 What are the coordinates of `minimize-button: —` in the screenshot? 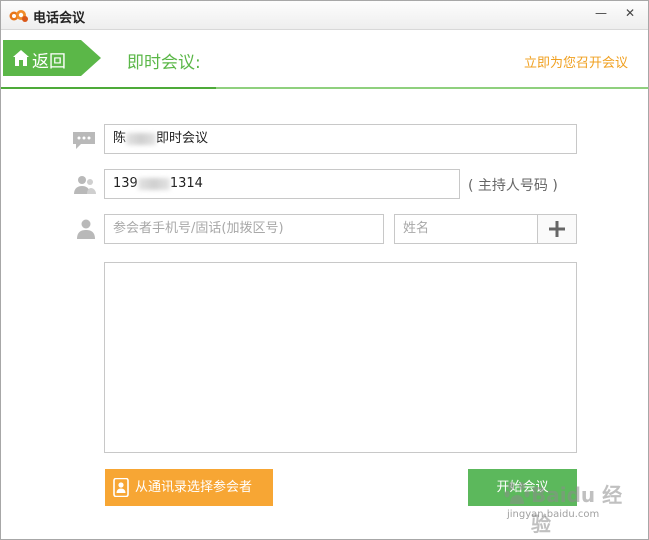 It's located at (601, 13).